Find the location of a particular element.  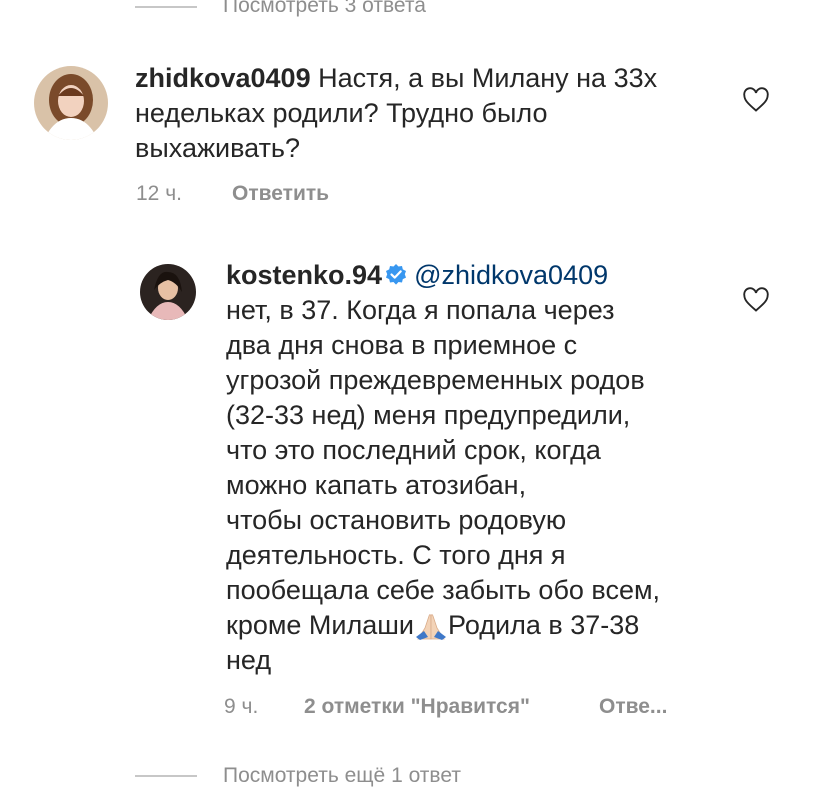

comment-line: нед is located at coordinates (249, 660).